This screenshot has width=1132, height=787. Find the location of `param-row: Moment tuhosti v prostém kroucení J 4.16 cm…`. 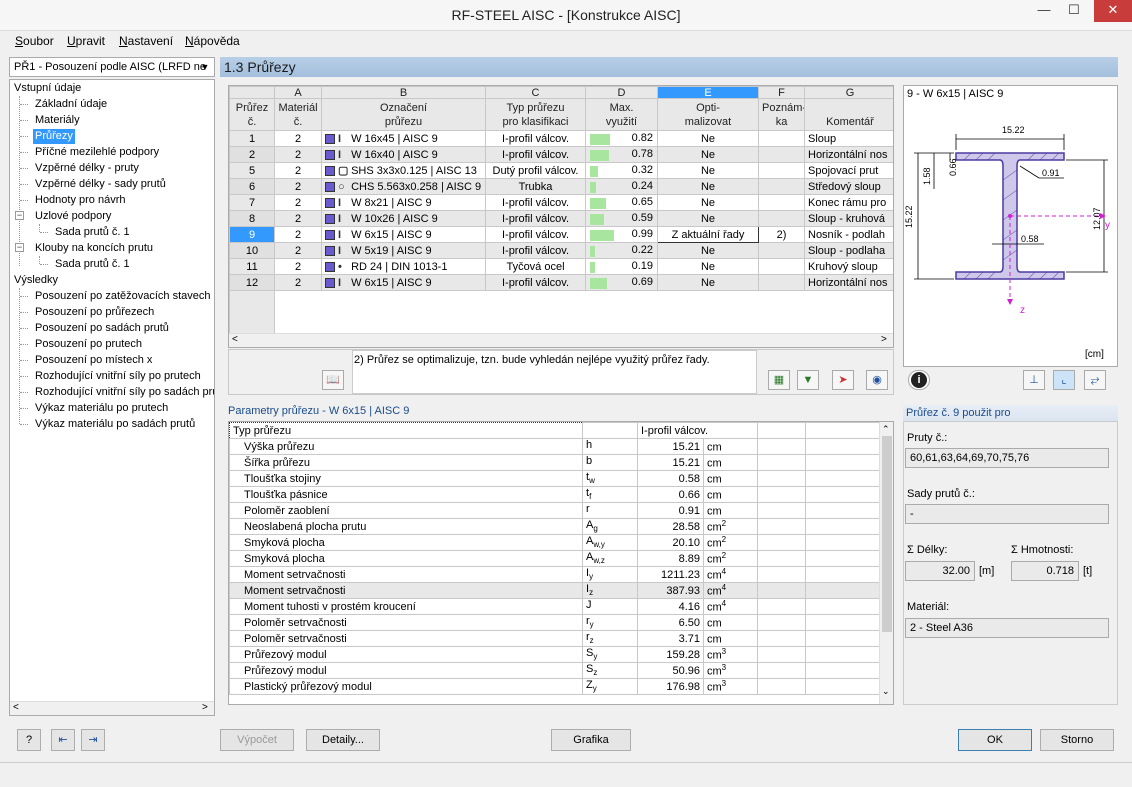

param-row: Moment tuhosti v prostém kroucení J 4.16 cm… is located at coordinates (555, 606).